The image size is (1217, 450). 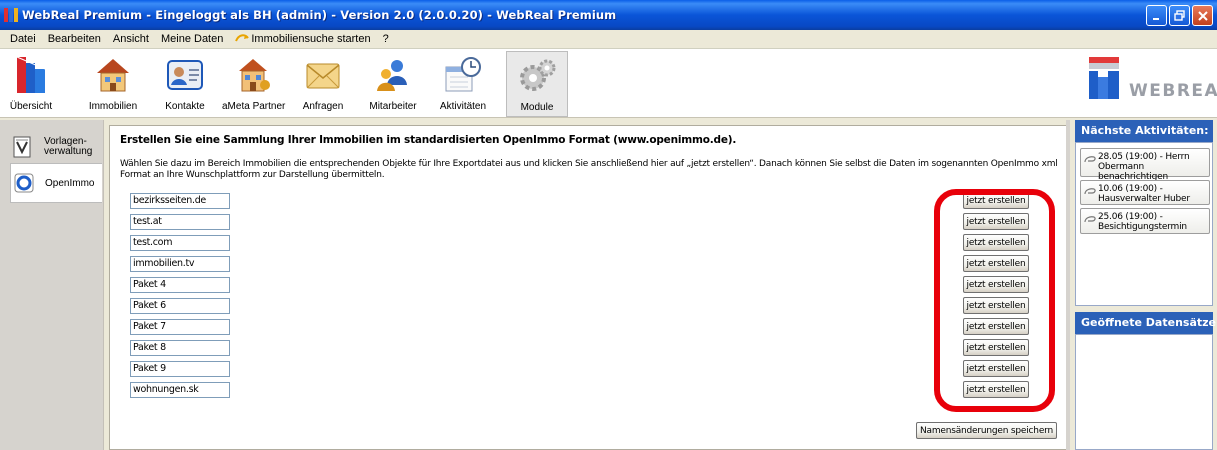 What do you see at coordinates (31, 106) in the screenshot?
I see `toolbar-uebersicht-label: Übersicht` at bounding box center [31, 106].